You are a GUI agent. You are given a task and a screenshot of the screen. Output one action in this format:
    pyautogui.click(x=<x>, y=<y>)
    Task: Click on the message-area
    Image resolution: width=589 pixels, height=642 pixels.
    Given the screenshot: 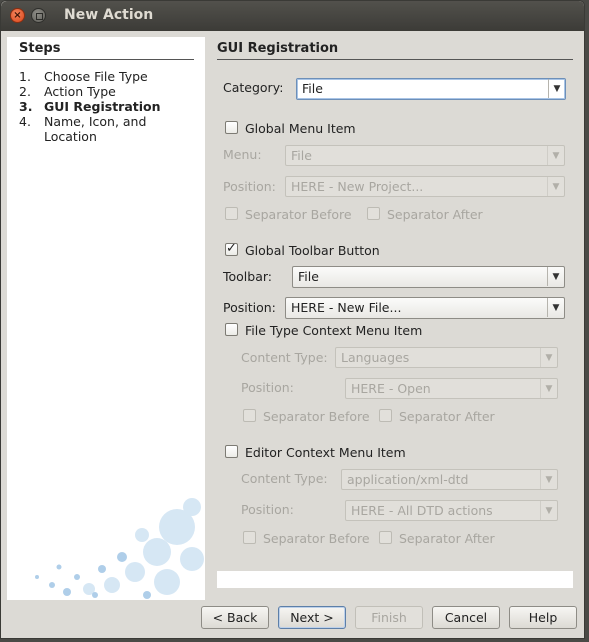 What is the action you would take?
    pyautogui.click(x=395, y=579)
    